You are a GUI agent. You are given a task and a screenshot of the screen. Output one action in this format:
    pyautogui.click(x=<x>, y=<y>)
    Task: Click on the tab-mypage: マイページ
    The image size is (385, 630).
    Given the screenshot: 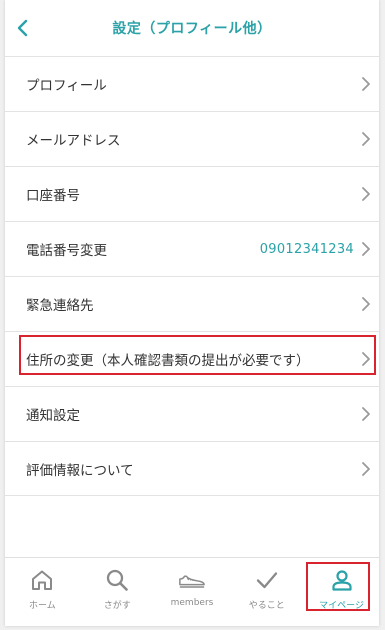 What is the action you would take?
    pyautogui.click(x=341, y=586)
    